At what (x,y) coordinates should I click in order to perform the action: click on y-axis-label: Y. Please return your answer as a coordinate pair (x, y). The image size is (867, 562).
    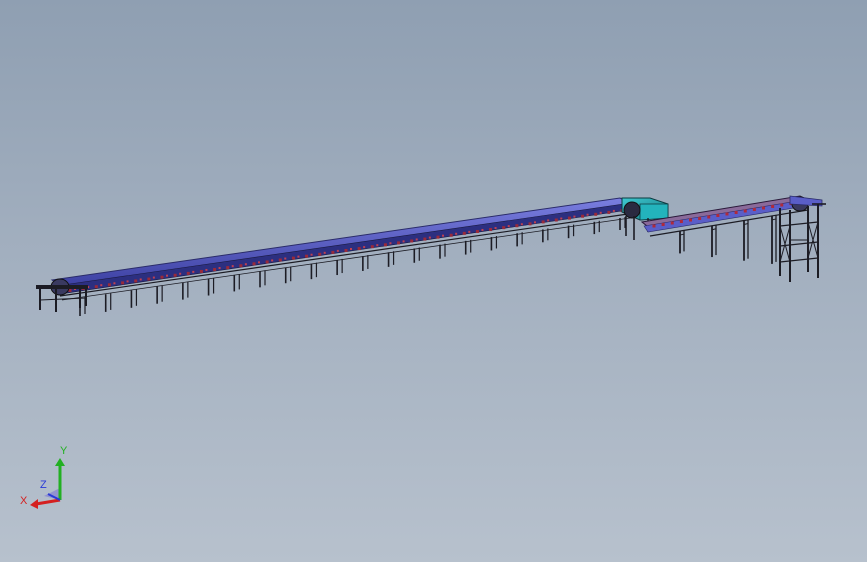
    Looking at the image, I should click on (64, 451).